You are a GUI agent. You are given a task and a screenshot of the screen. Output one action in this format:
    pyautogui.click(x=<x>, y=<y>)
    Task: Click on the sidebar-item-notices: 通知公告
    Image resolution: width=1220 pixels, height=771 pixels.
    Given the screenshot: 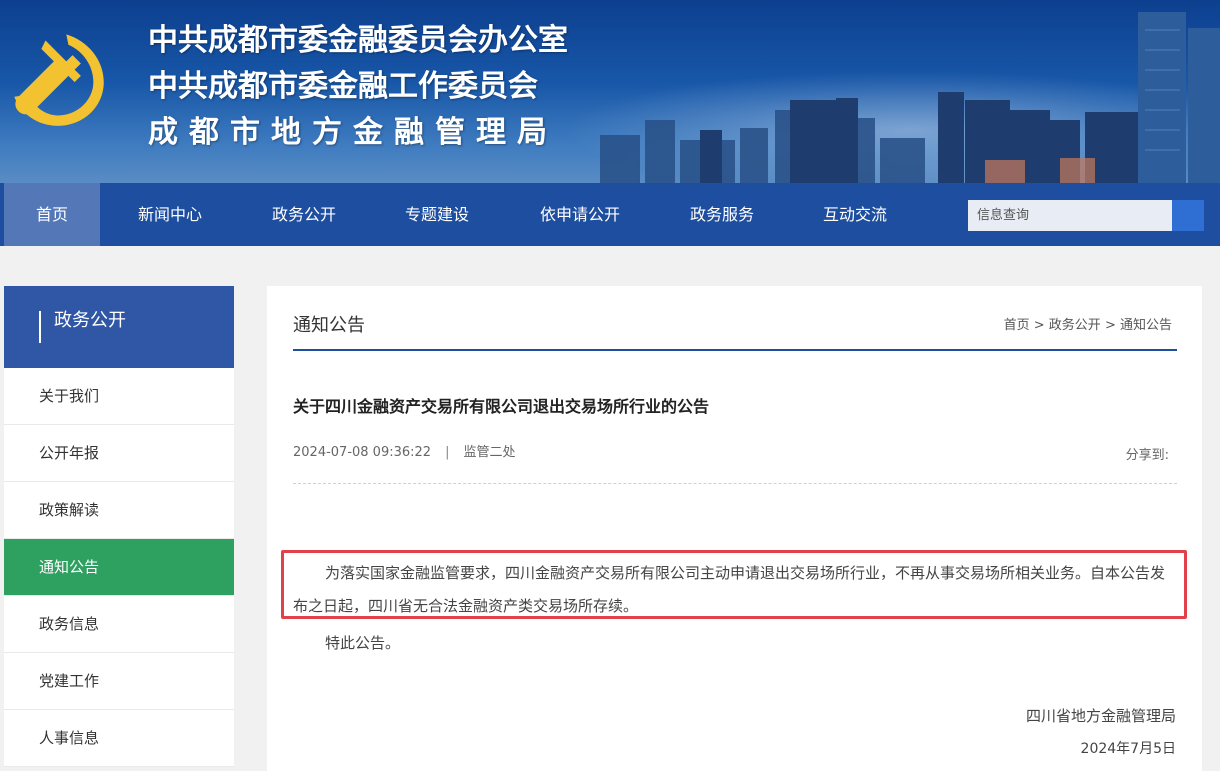 What is the action you would take?
    pyautogui.click(x=119, y=567)
    